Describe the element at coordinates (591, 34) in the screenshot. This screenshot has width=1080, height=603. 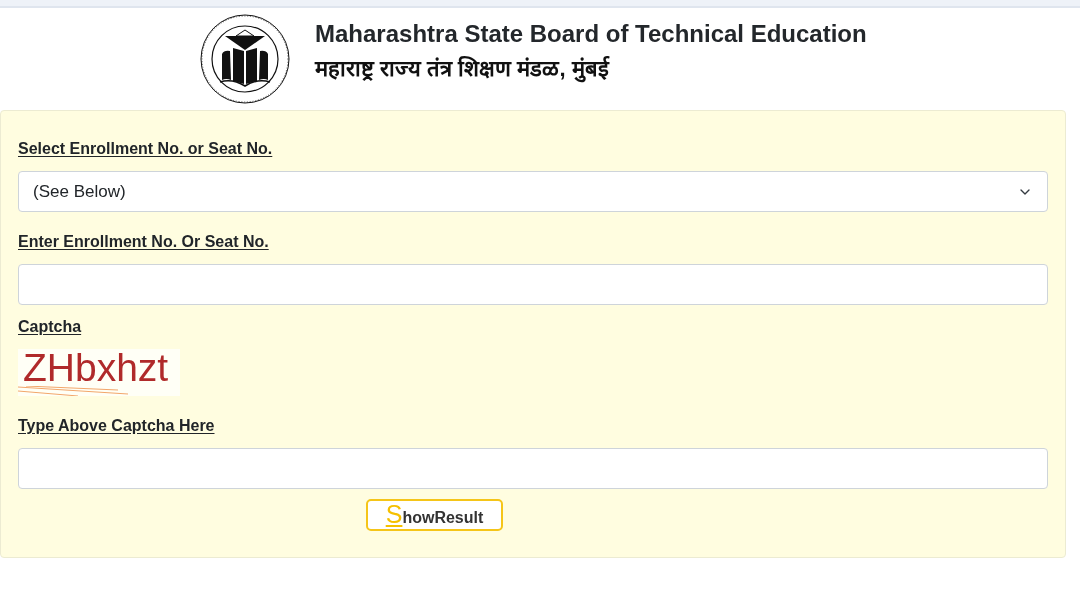
I see `page-title: Maharashtra State Board of Technical Education` at that location.